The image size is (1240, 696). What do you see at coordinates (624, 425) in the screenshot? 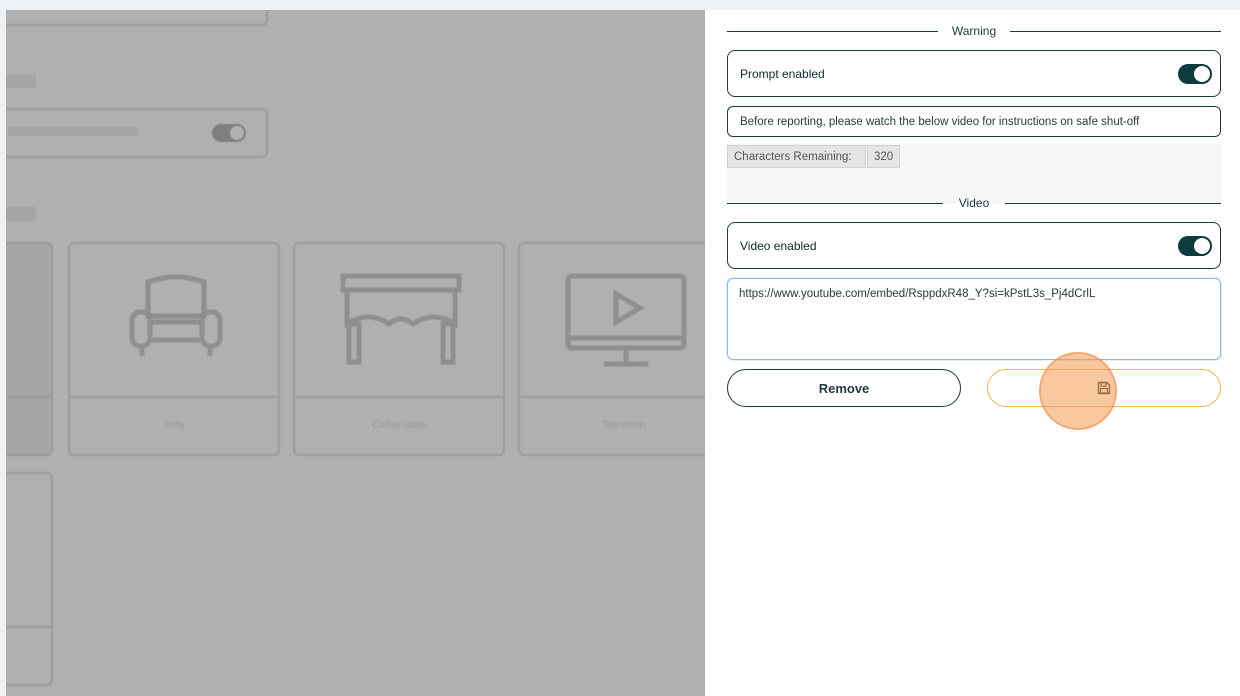
I see `card-label-television: Television` at bounding box center [624, 425].